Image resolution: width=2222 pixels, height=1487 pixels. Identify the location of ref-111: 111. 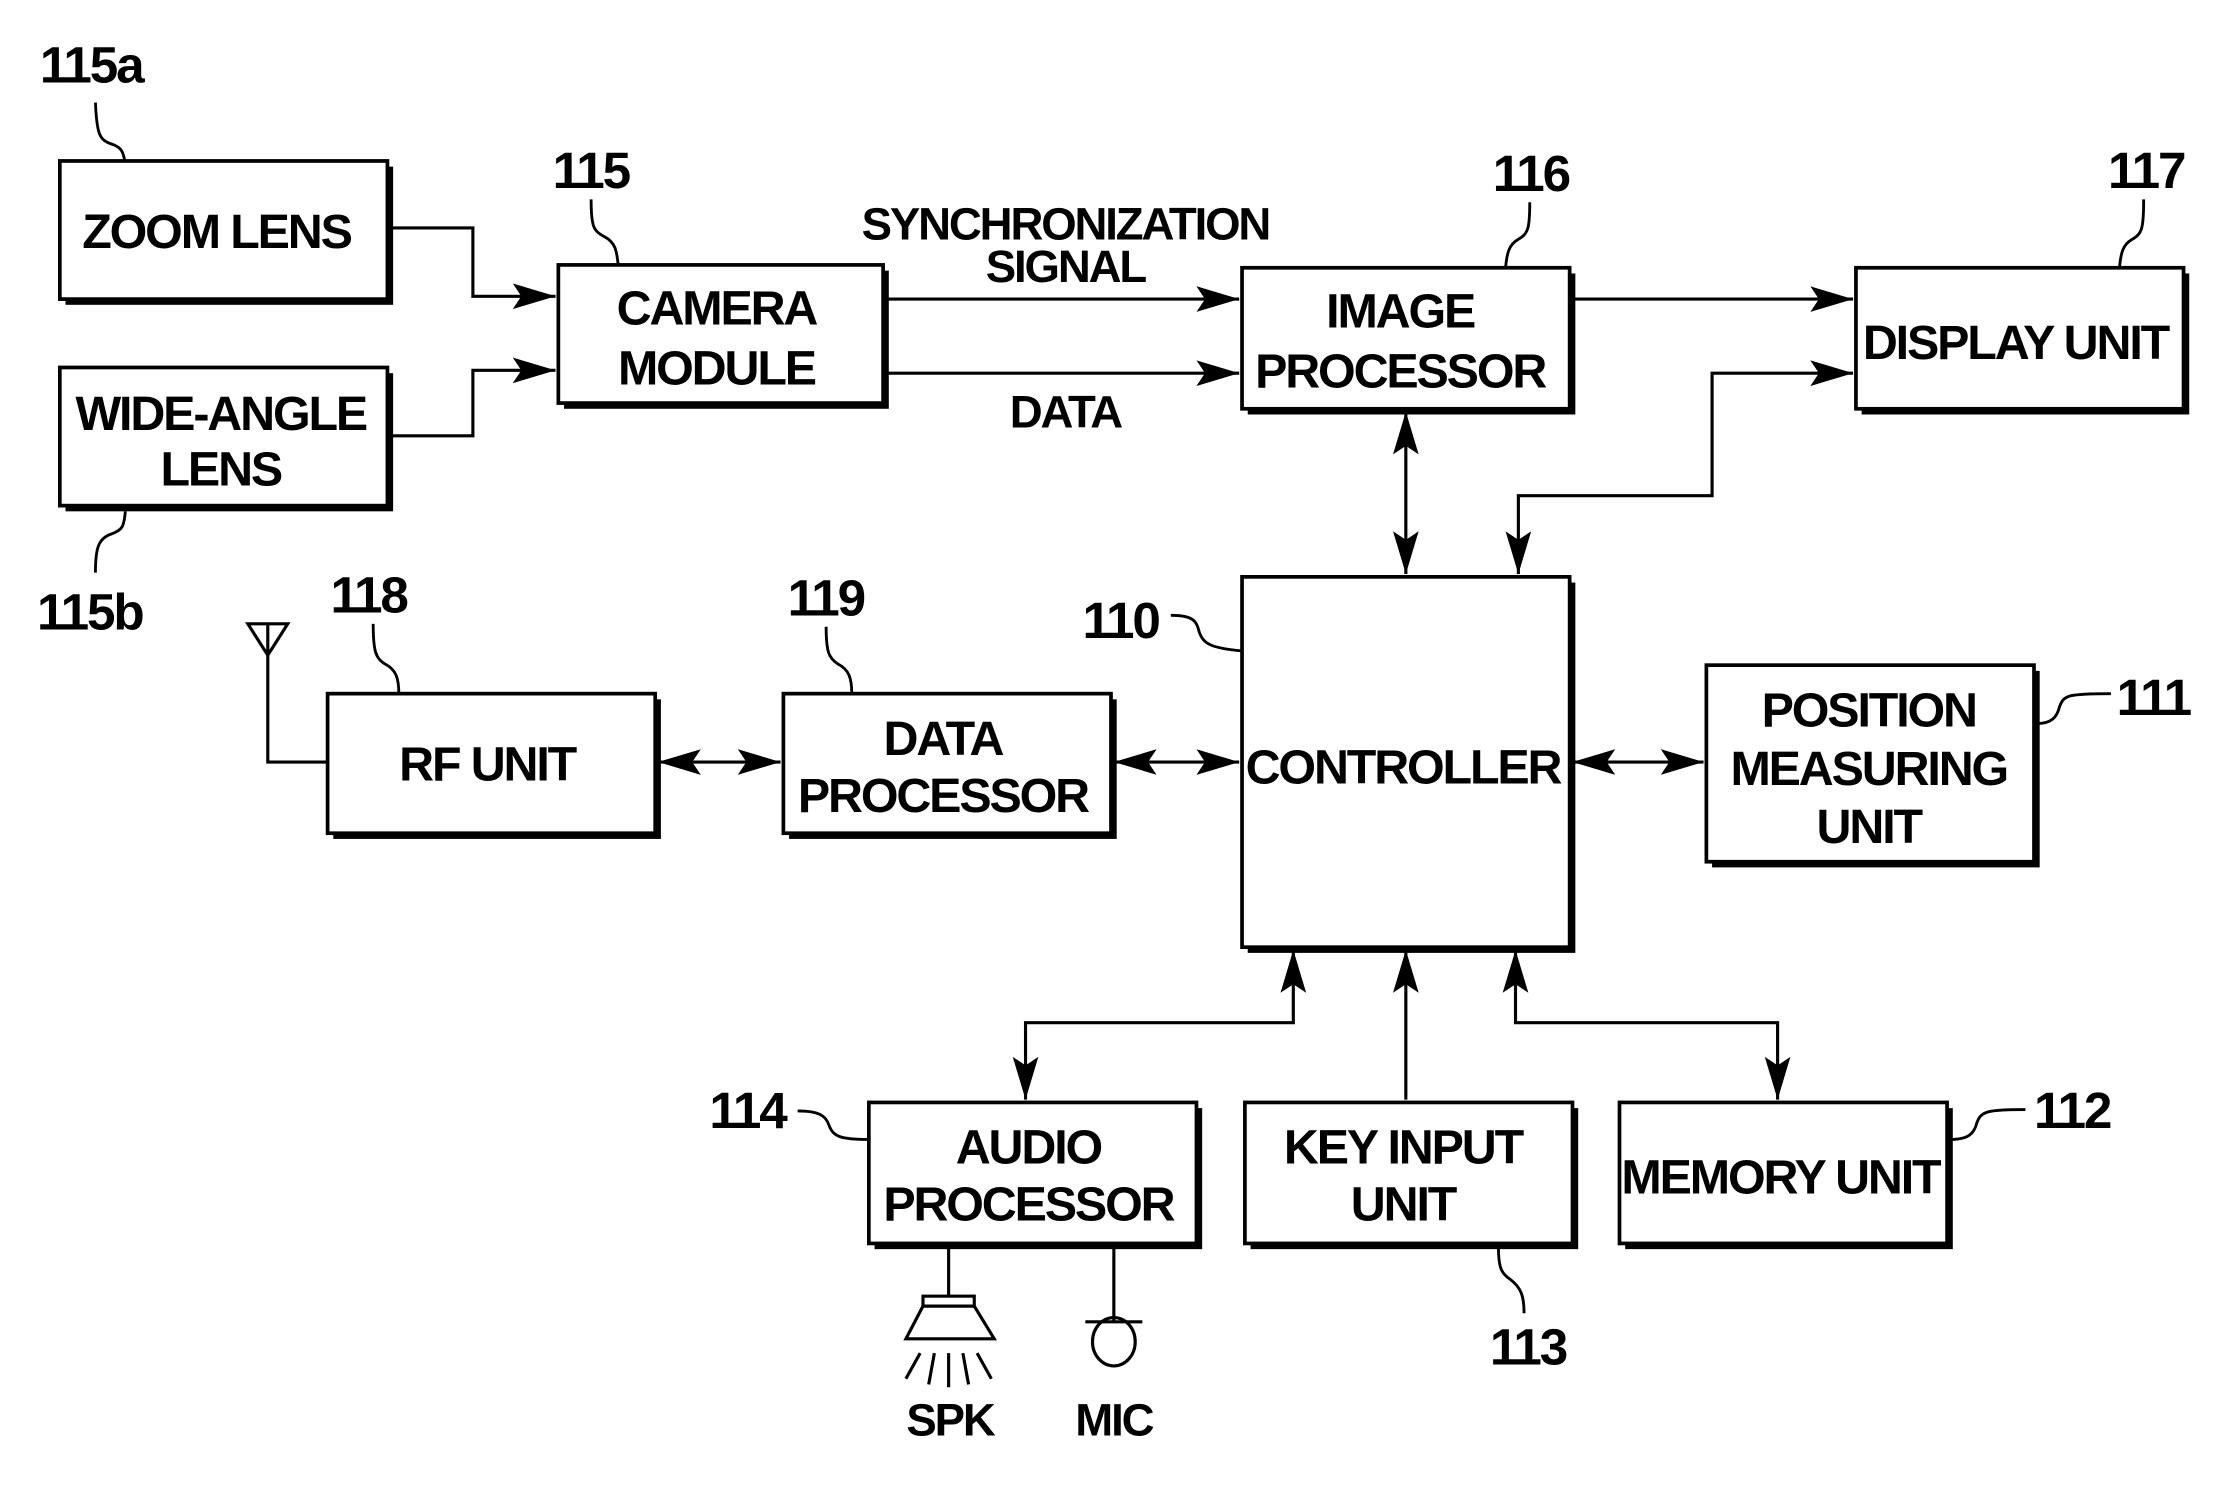
(2154, 697).